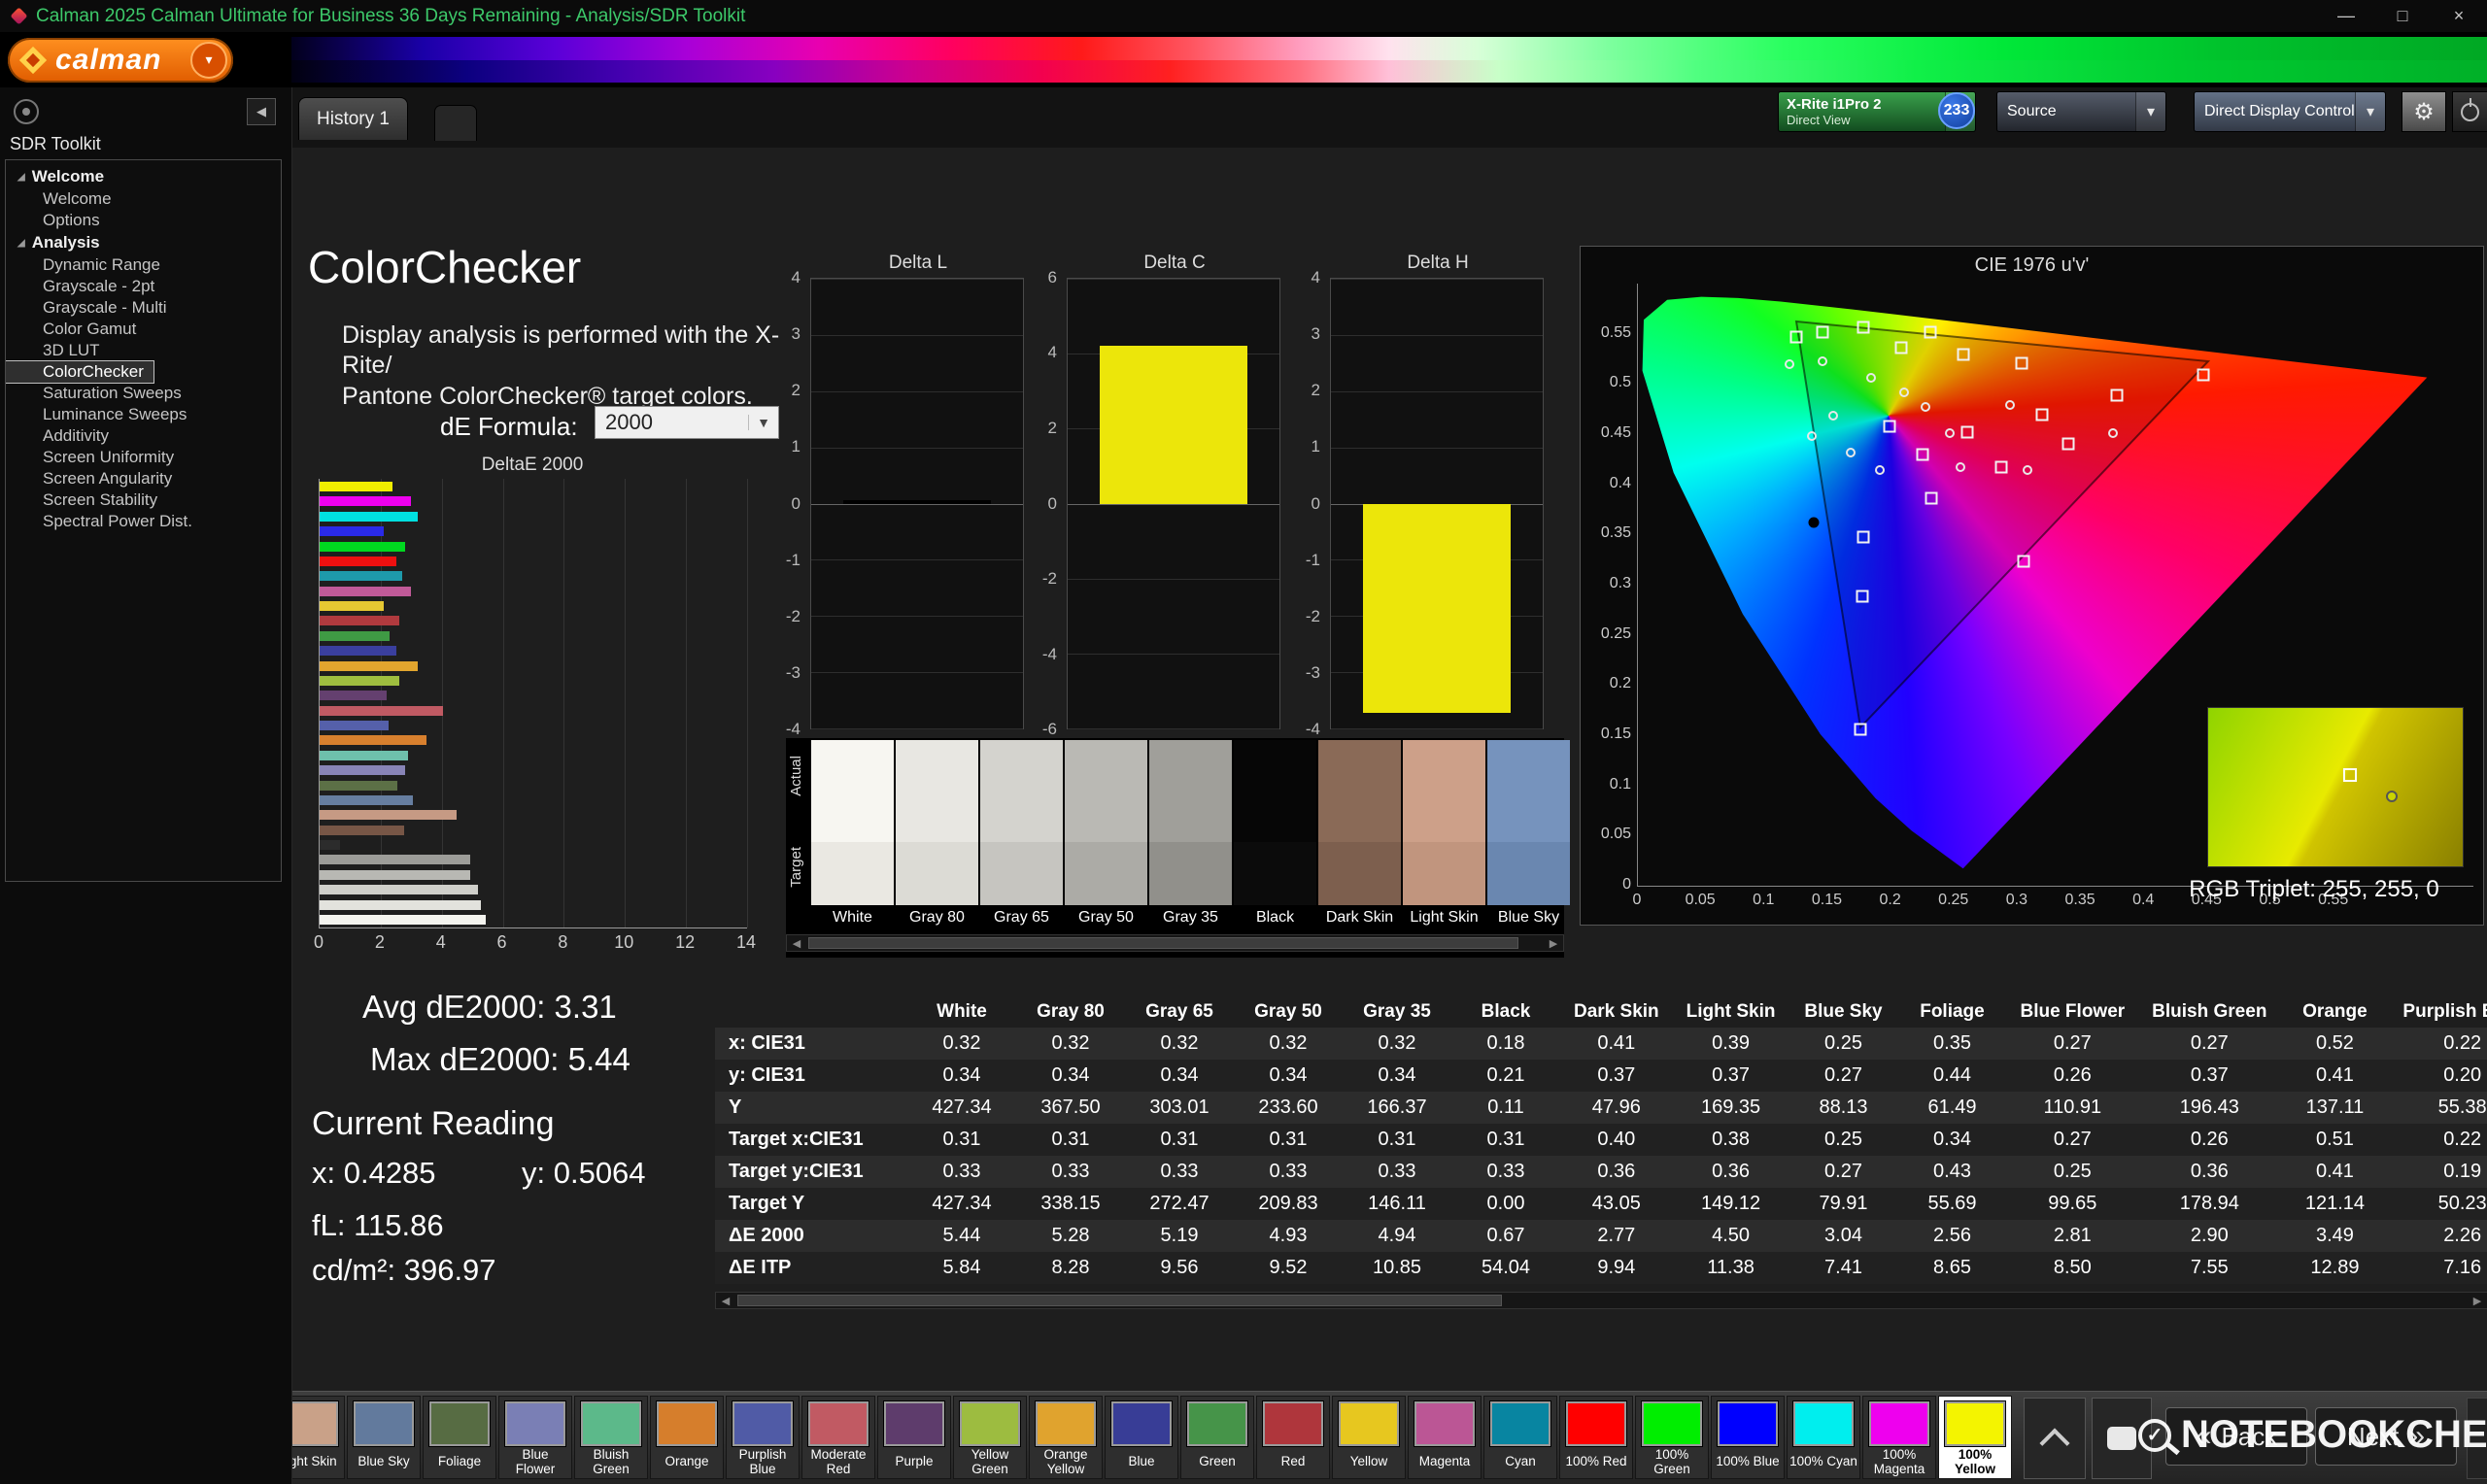  What do you see at coordinates (2290, 112) in the screenshot?
I see `display-control-dropdown: Direct Display Control ▾` at bounding box center [2290, 112].